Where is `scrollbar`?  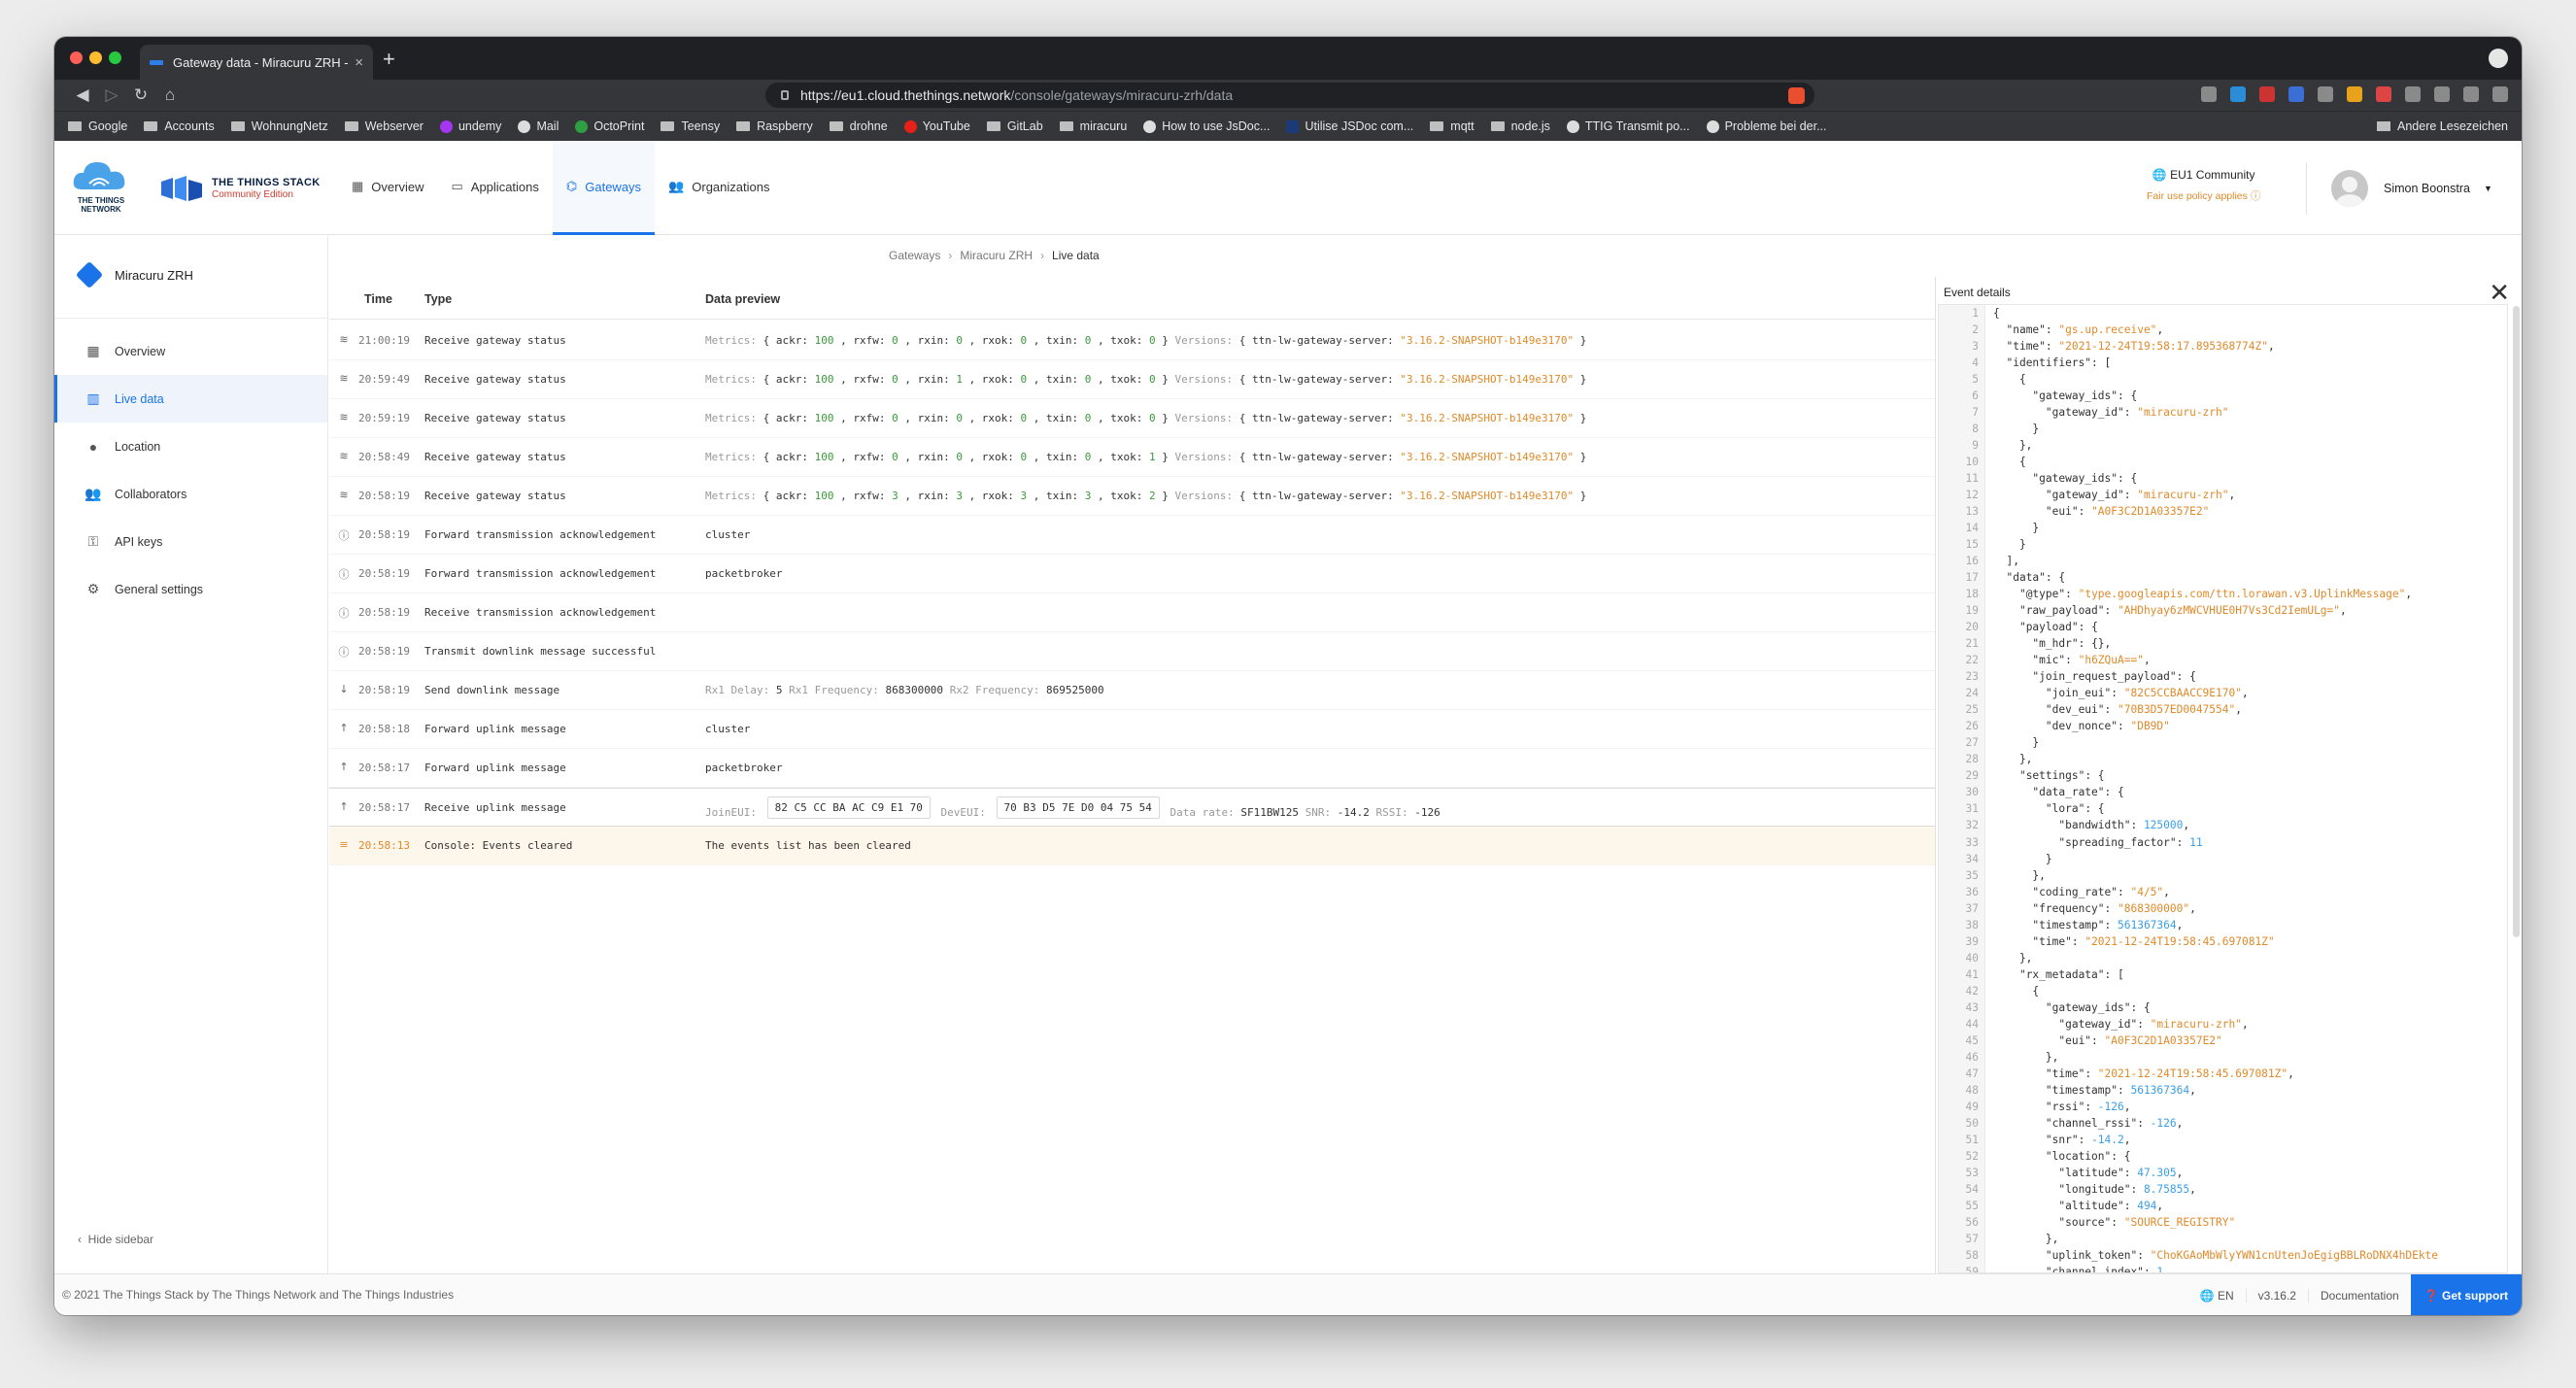
scrollbar is located at coordinates (2516, 621).